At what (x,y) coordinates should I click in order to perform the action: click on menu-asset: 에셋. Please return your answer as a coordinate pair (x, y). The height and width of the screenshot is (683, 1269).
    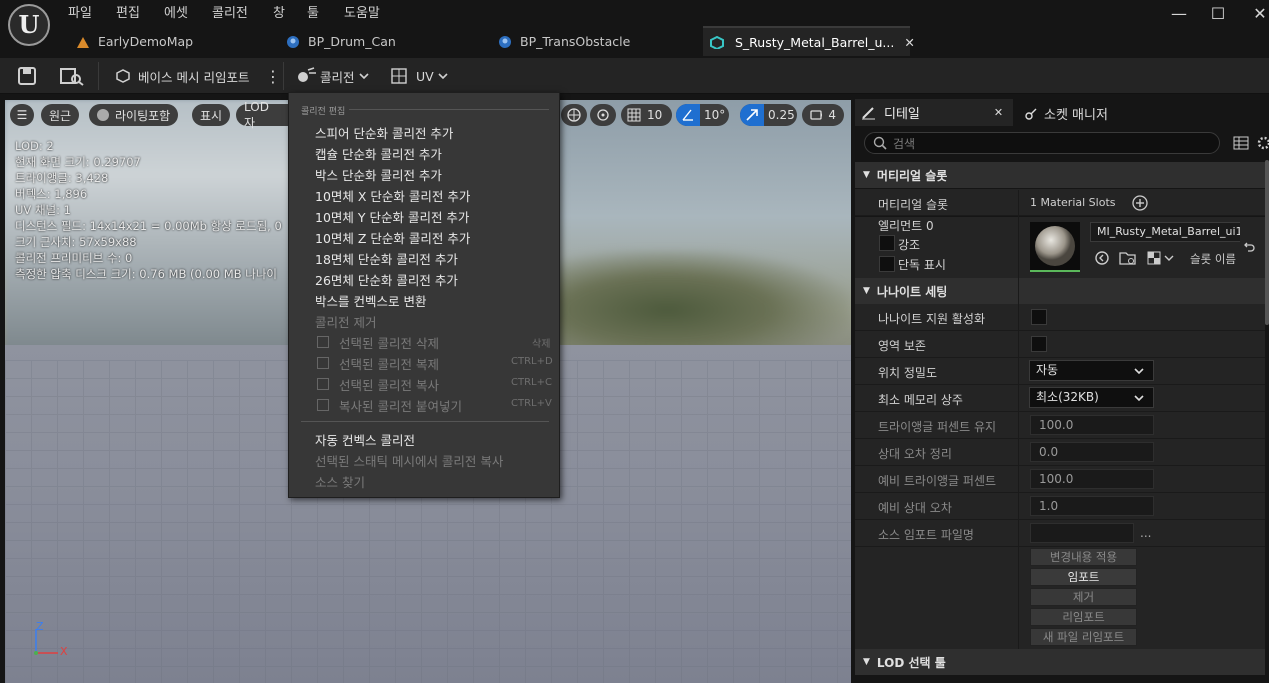
    Looking at the image, I should click on (176, 11).